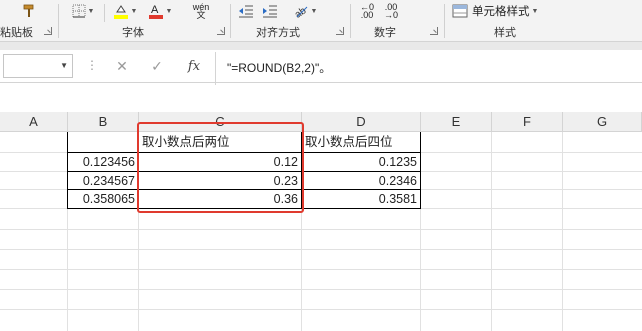 This screenshot has width=642, height=331. I want to click on borders-button: ▼, so click(83, 11).